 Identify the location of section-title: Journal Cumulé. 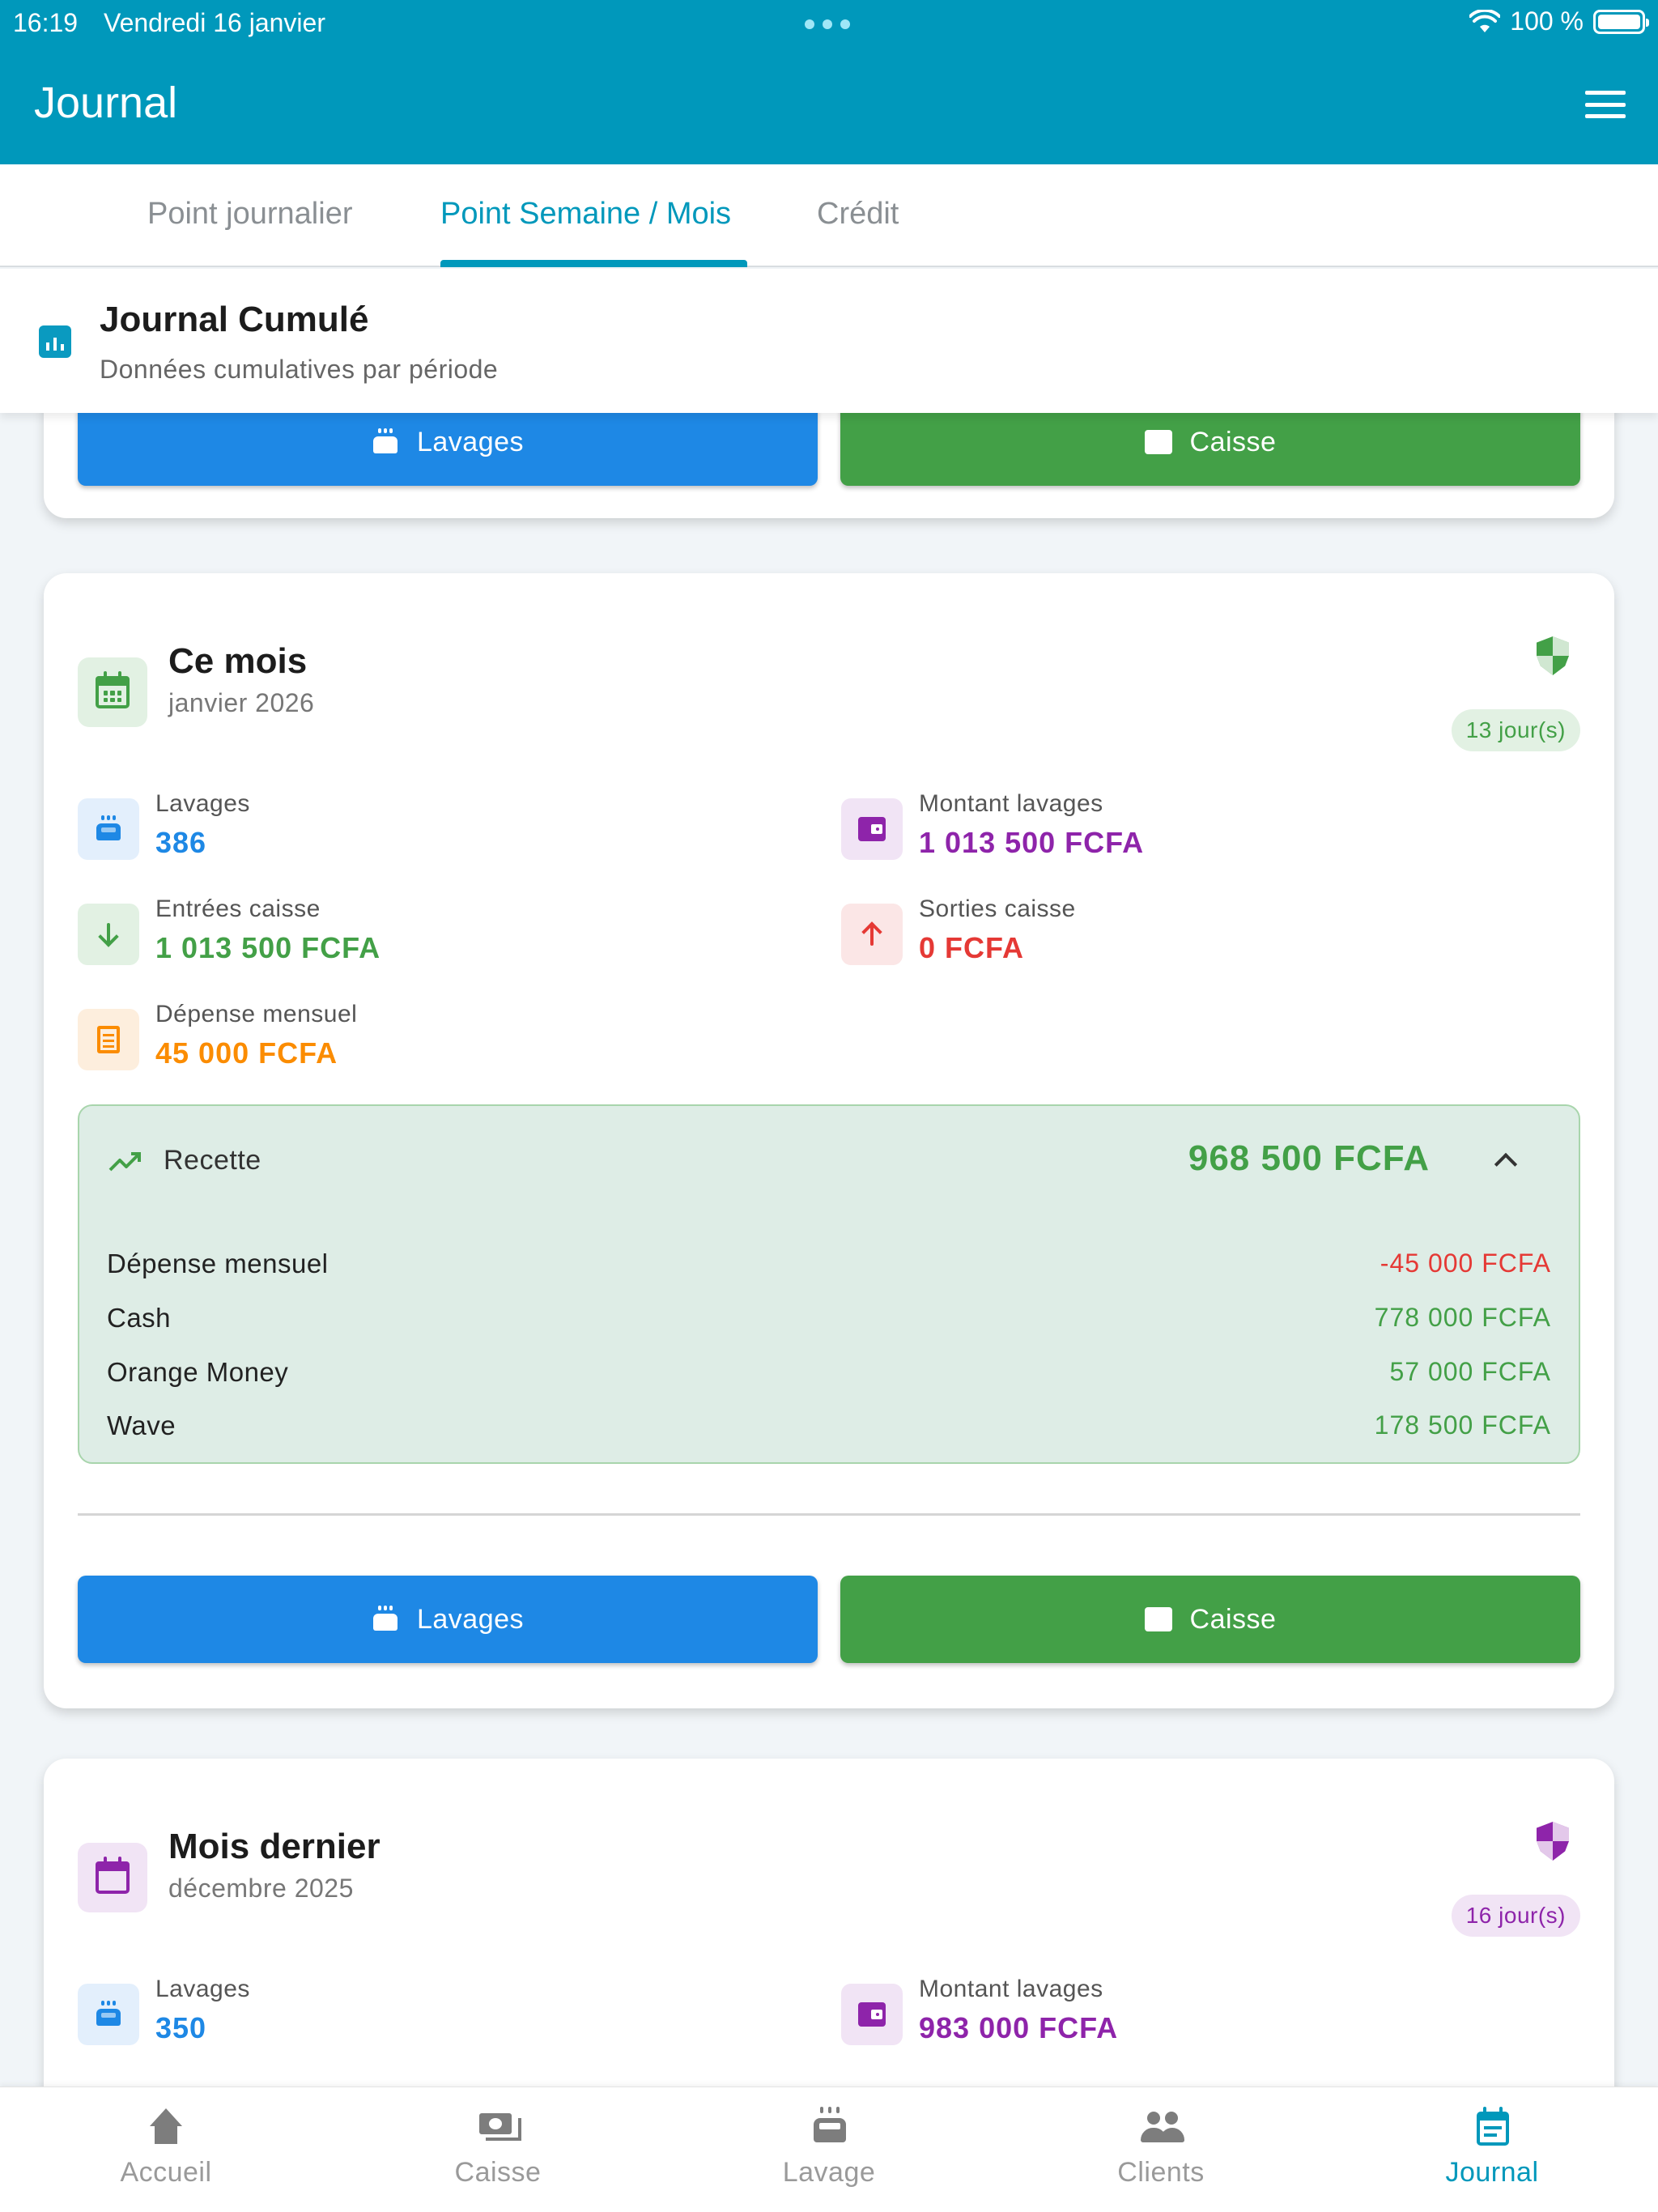
(234, 320).